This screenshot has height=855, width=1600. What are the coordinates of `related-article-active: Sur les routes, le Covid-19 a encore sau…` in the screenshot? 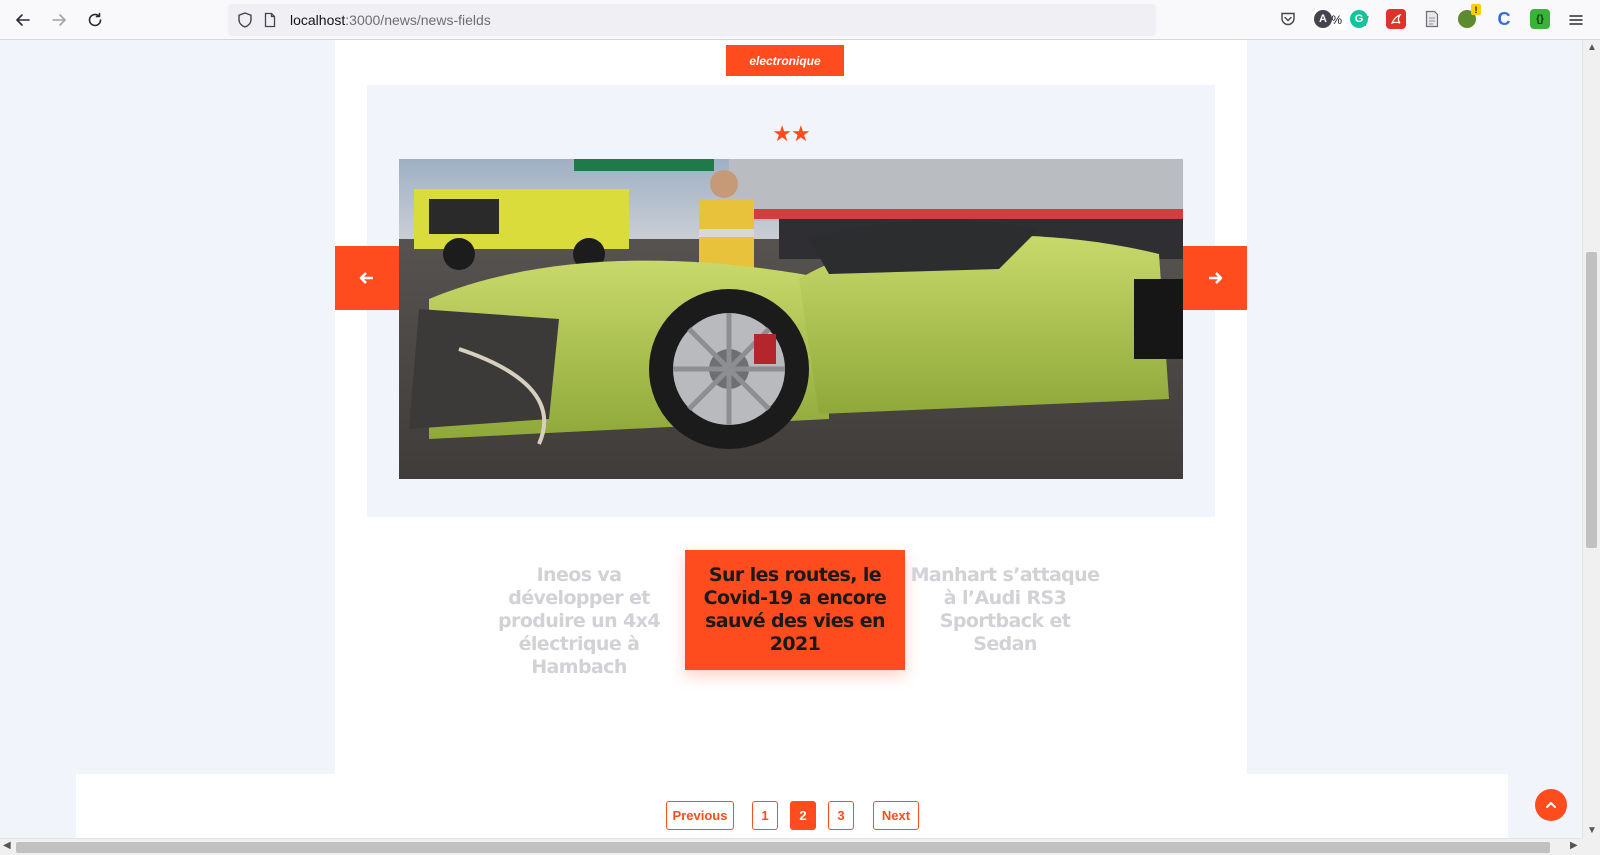 It's located at (795, 610).